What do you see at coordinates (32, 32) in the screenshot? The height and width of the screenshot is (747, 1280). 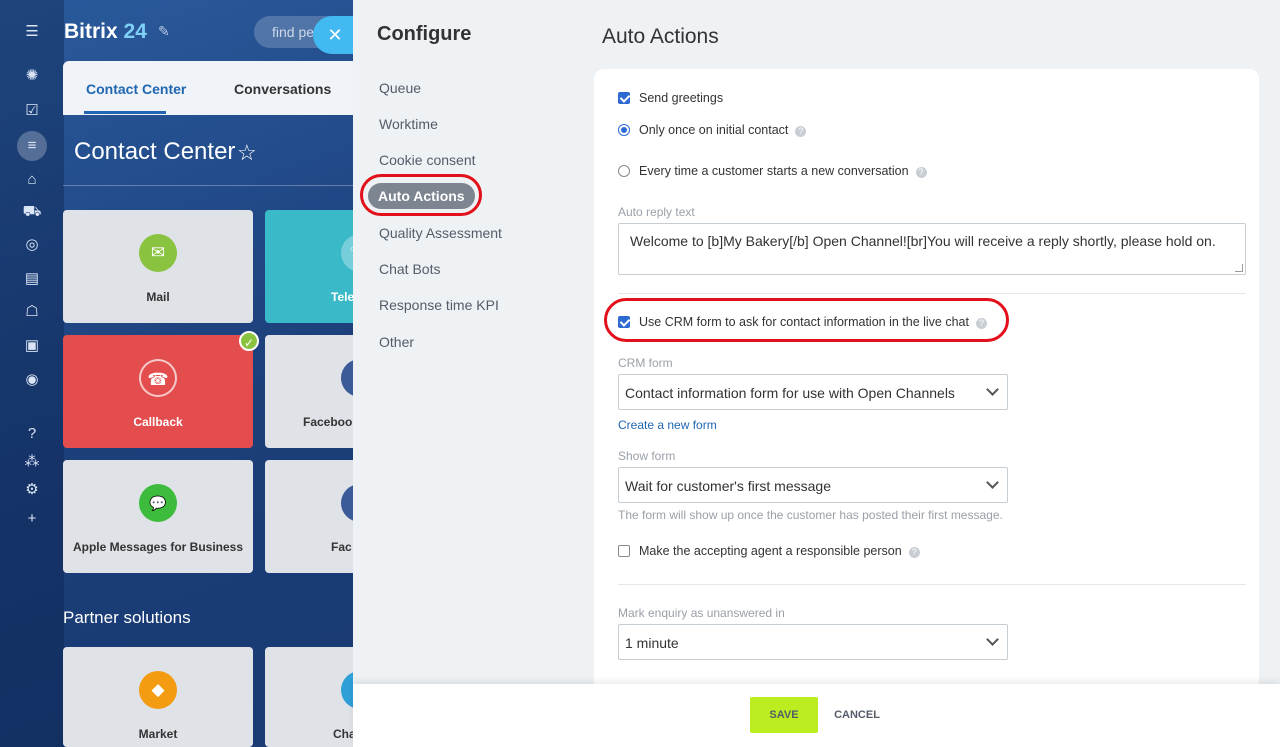 I see `menu-icon: ☰` at bounding box center [32, 32].